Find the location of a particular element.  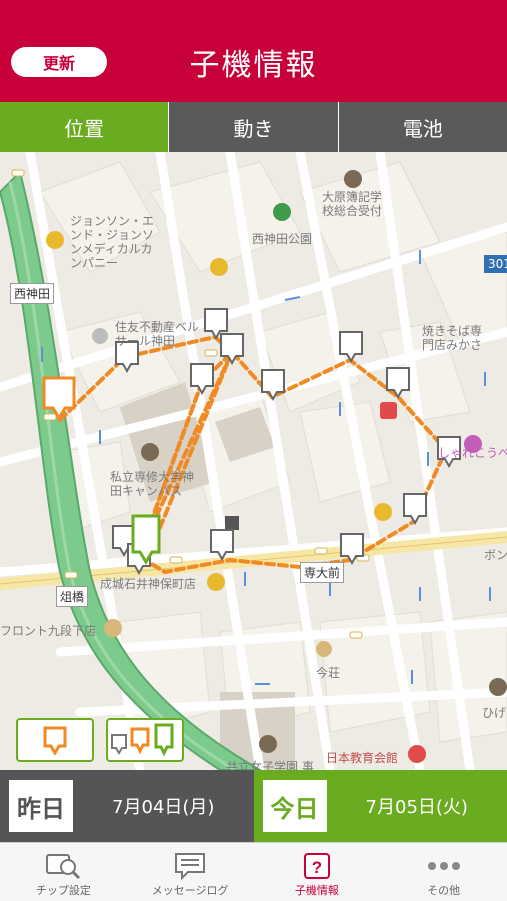

tabbar-chip-settings: チップ設定 is located at coordinates (63, 872).